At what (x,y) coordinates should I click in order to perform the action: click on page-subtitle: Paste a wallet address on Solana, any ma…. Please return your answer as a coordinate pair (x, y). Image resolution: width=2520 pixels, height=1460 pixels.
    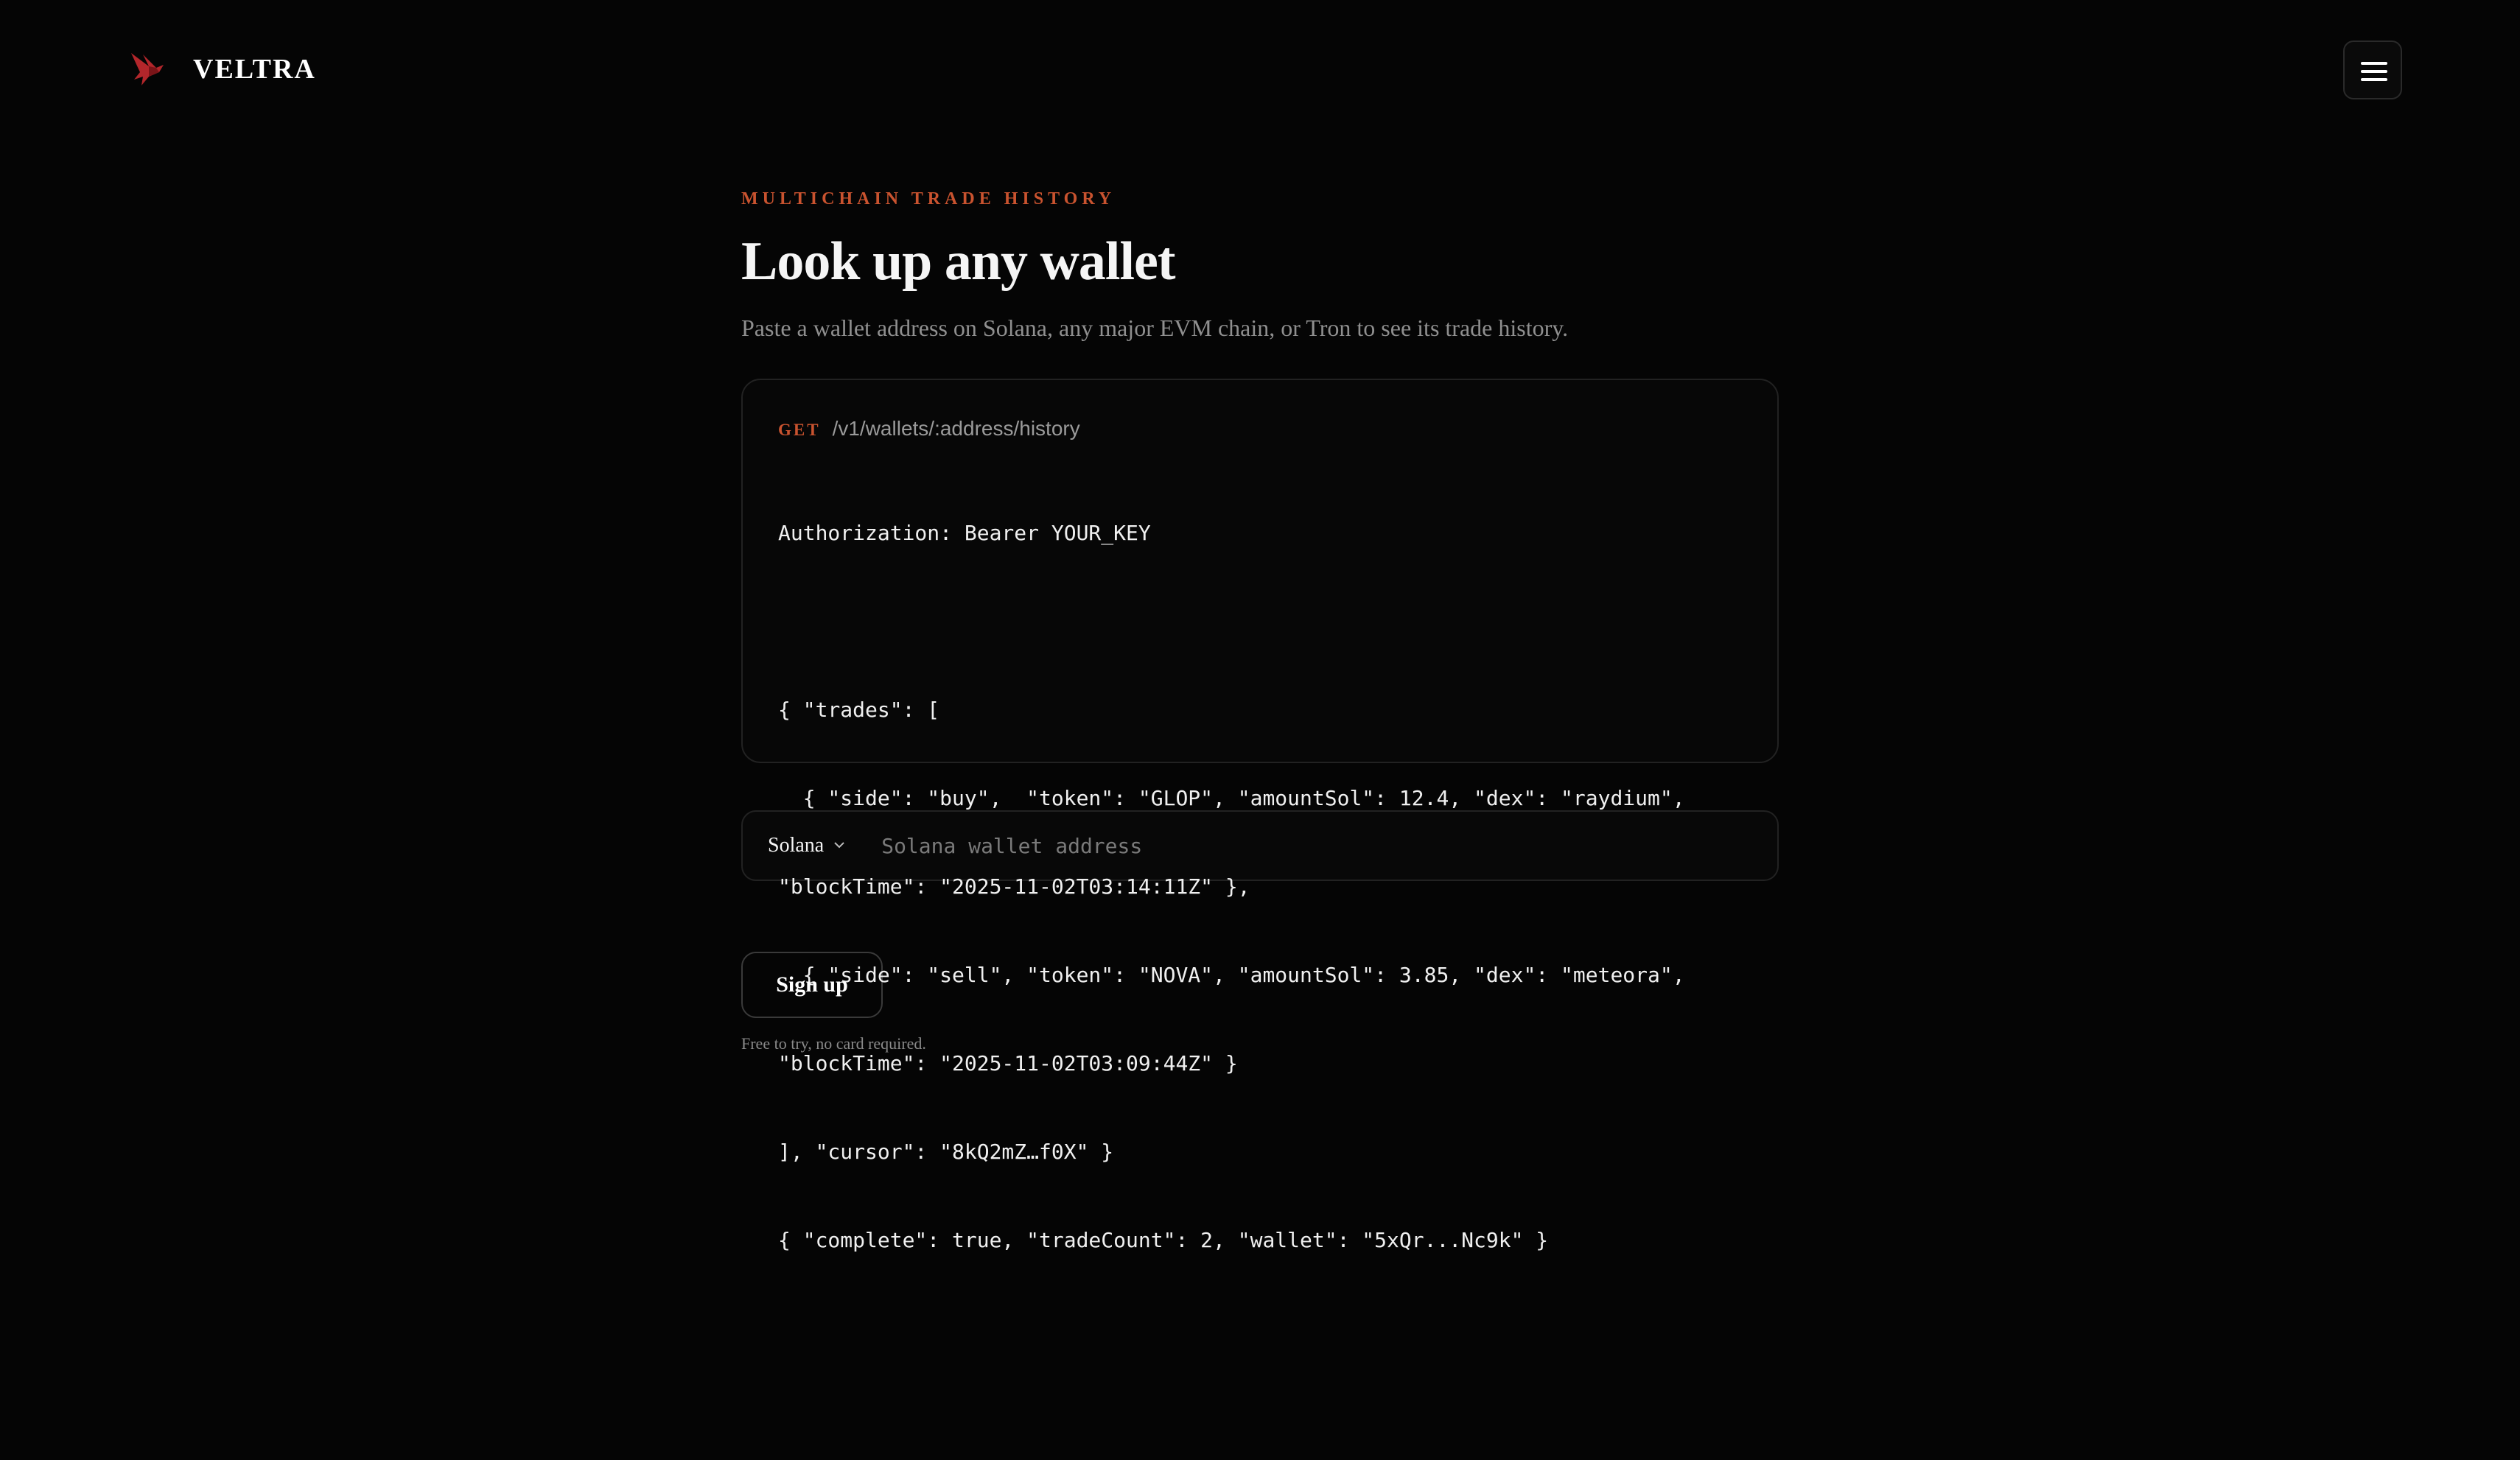
    Looking at the image, I should click on (1155, 328).